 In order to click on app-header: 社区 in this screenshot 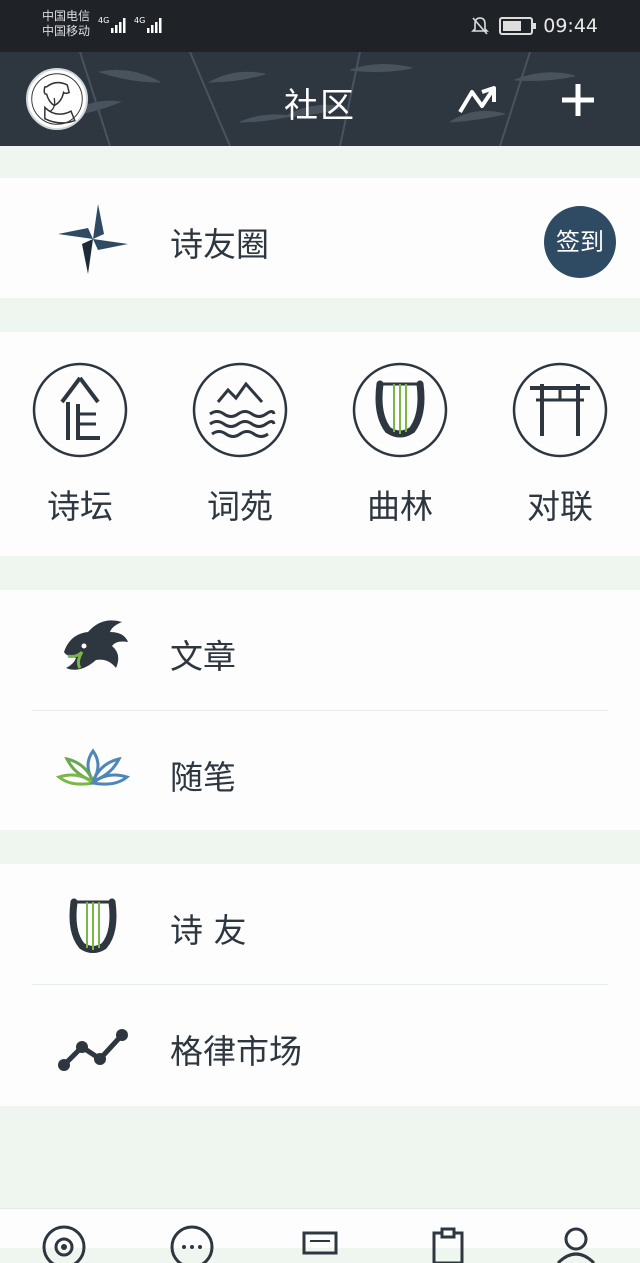, I will do `click(320, 99)`.